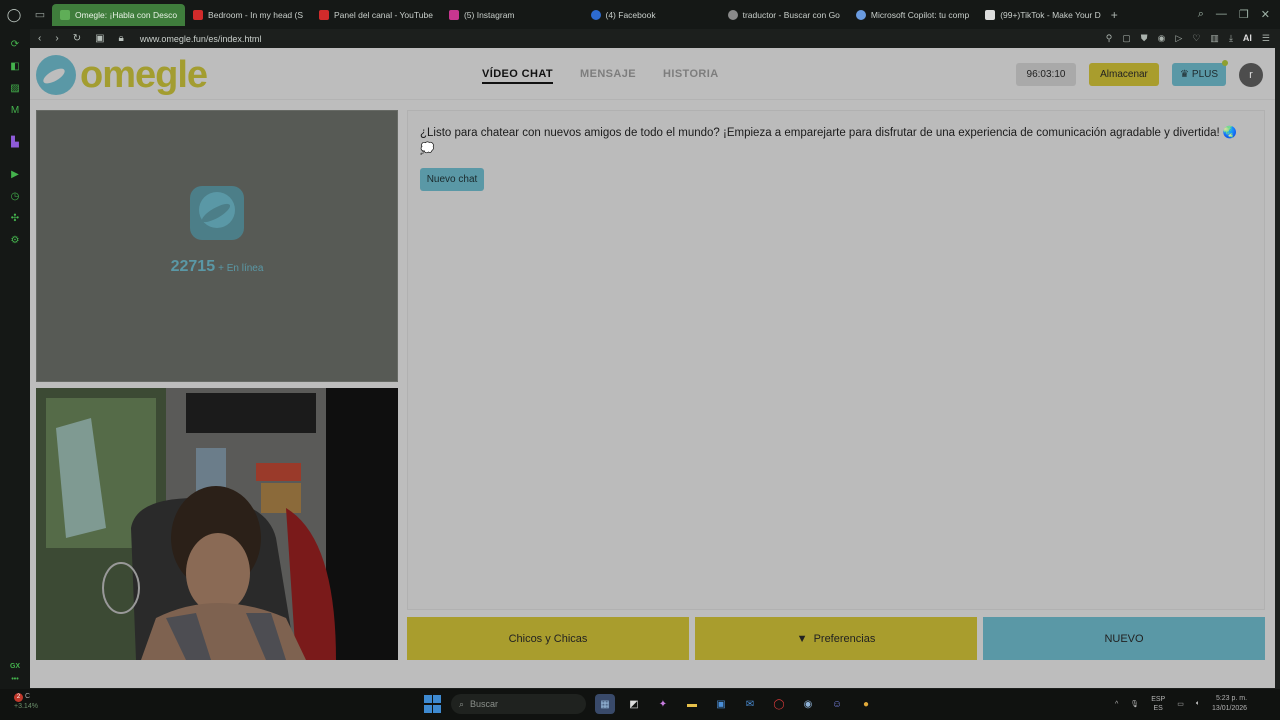  I want to click on search-icon: ⌕, so click(1201, 14).